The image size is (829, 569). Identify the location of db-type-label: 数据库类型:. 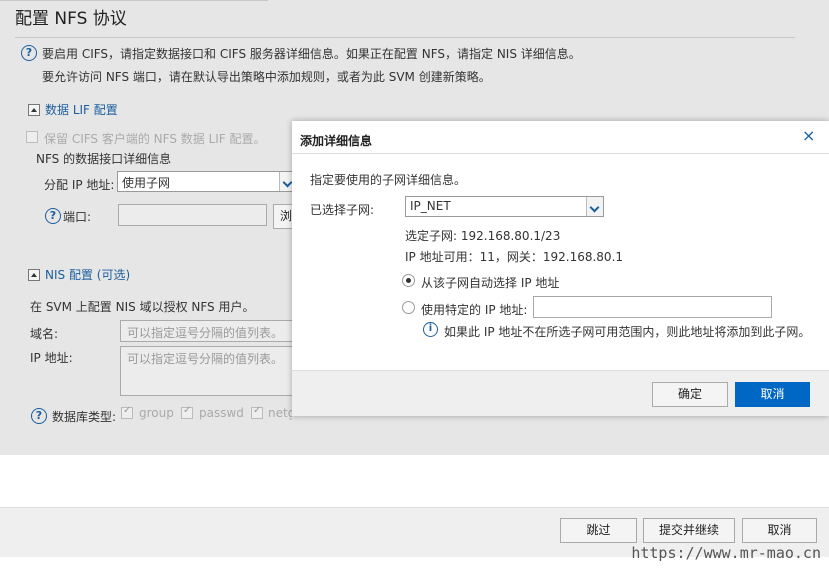
(84, 417).